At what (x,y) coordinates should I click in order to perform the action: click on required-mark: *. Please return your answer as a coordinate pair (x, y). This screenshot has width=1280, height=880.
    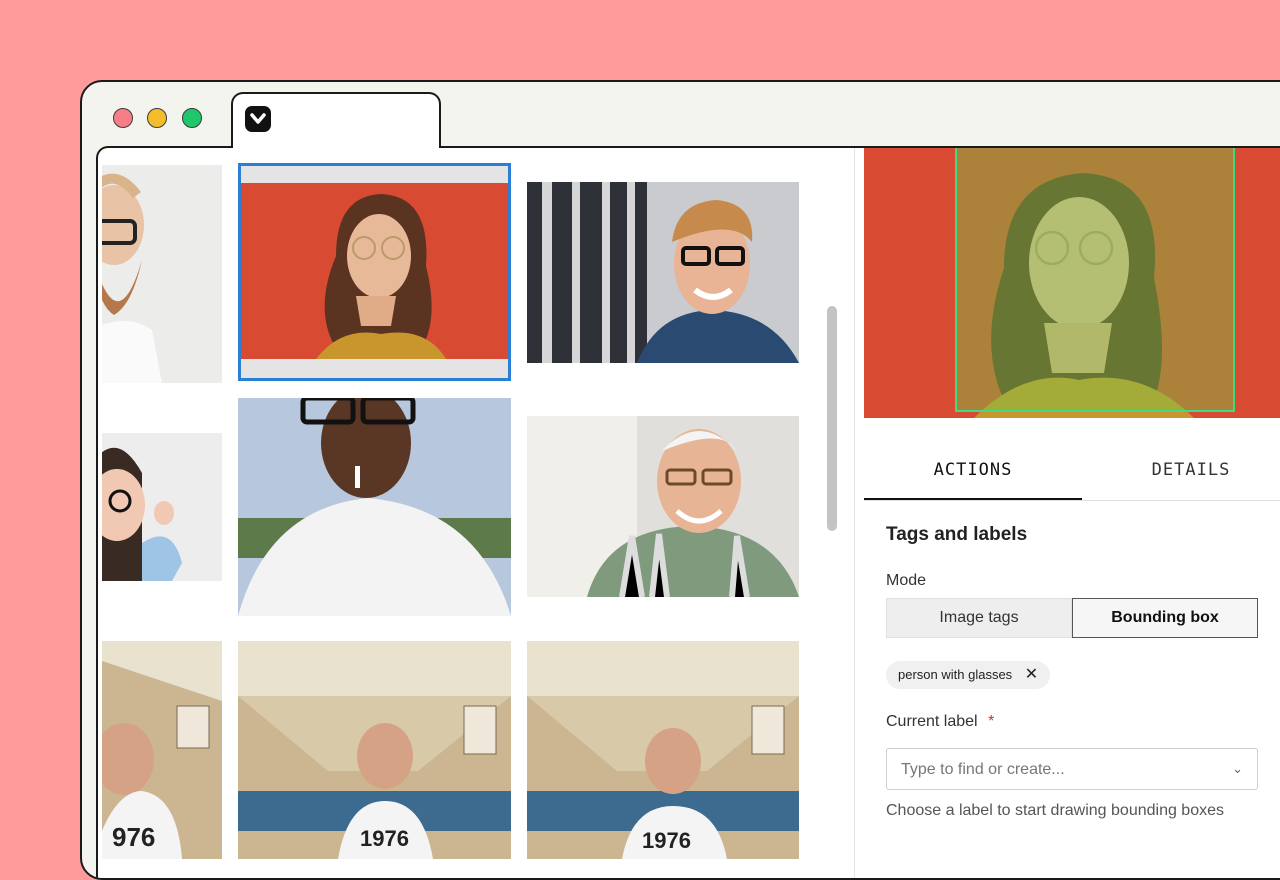
    Looking at the image, I should click on (991, 721).